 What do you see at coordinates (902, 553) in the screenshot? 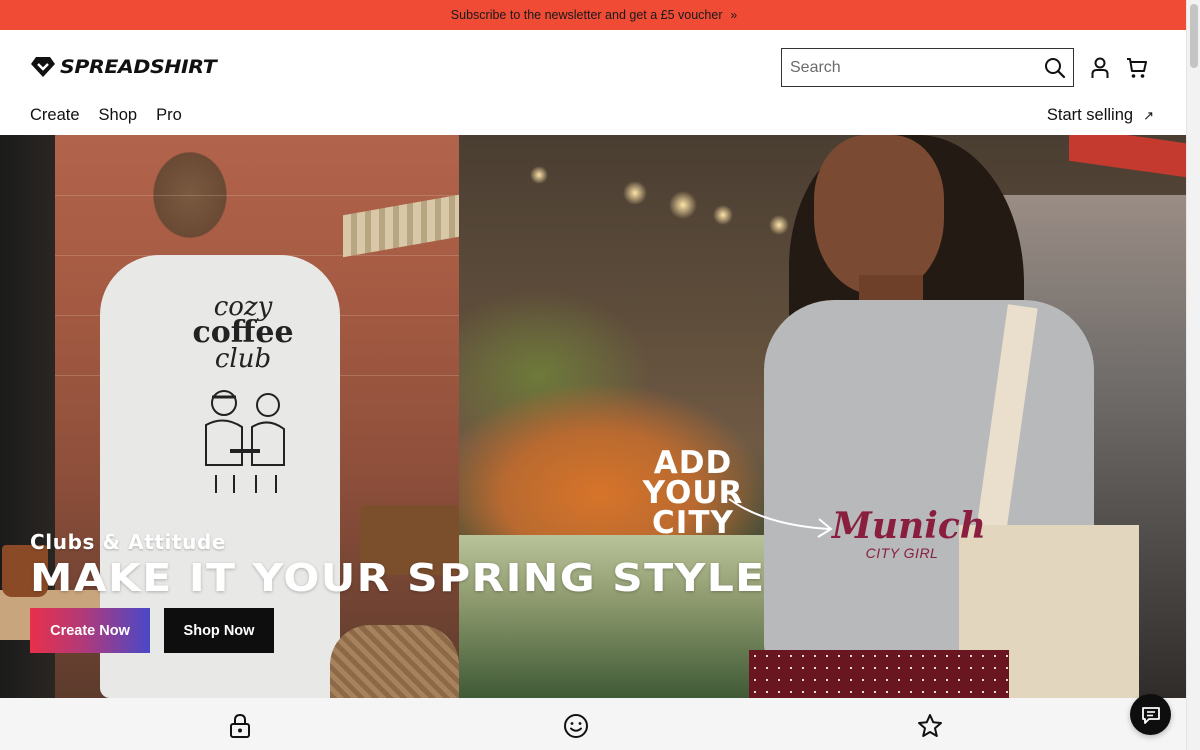
I see `city-print-sub: CITY GIRL` at bounding box center [902, 553].